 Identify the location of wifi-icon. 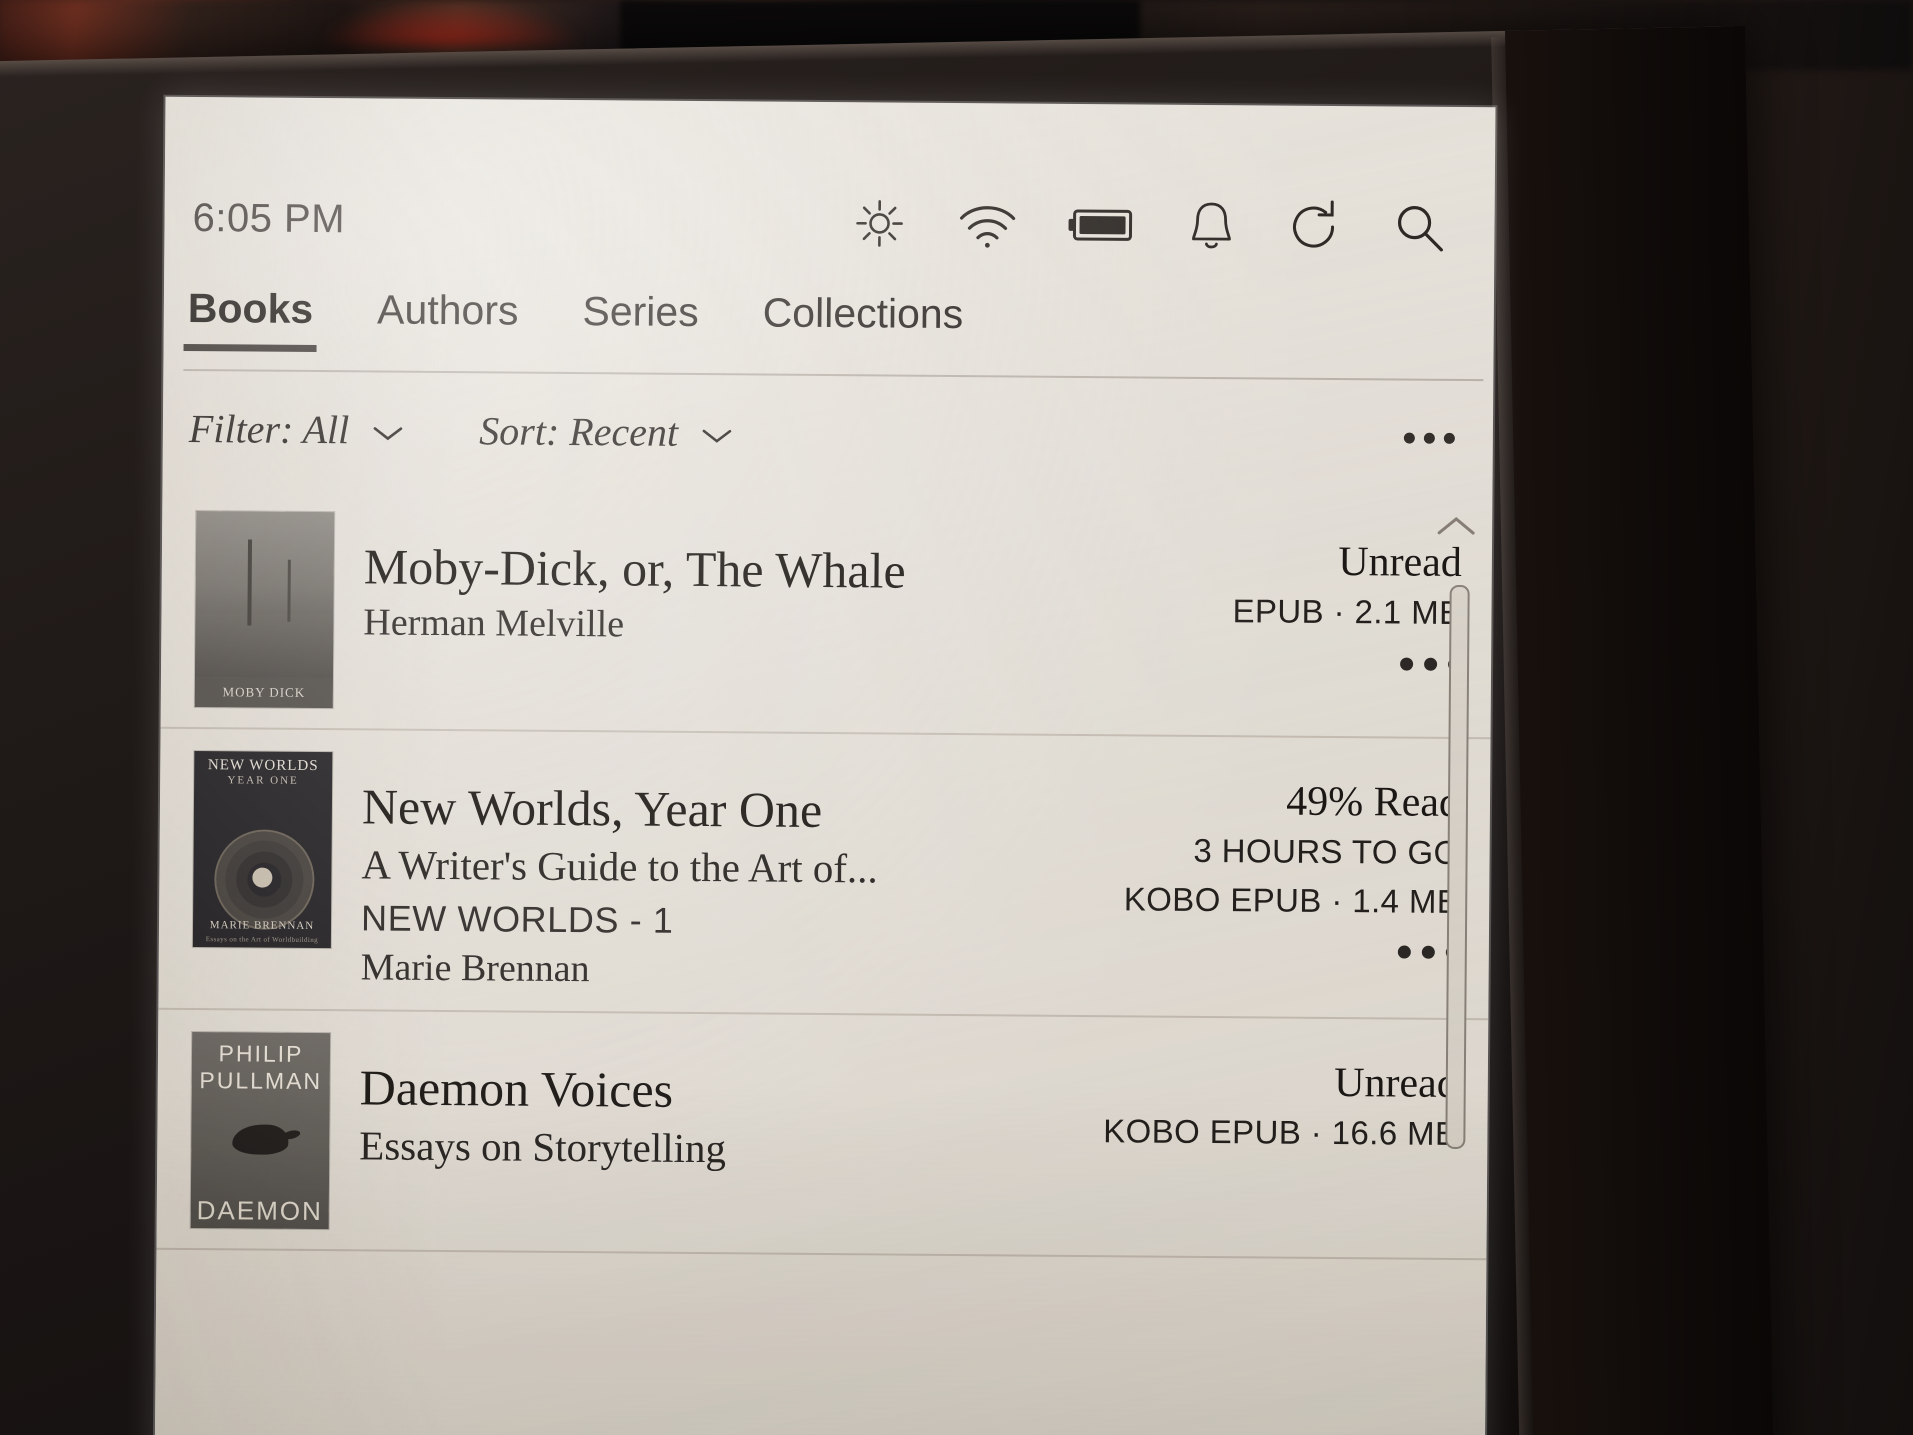
(987, 224).